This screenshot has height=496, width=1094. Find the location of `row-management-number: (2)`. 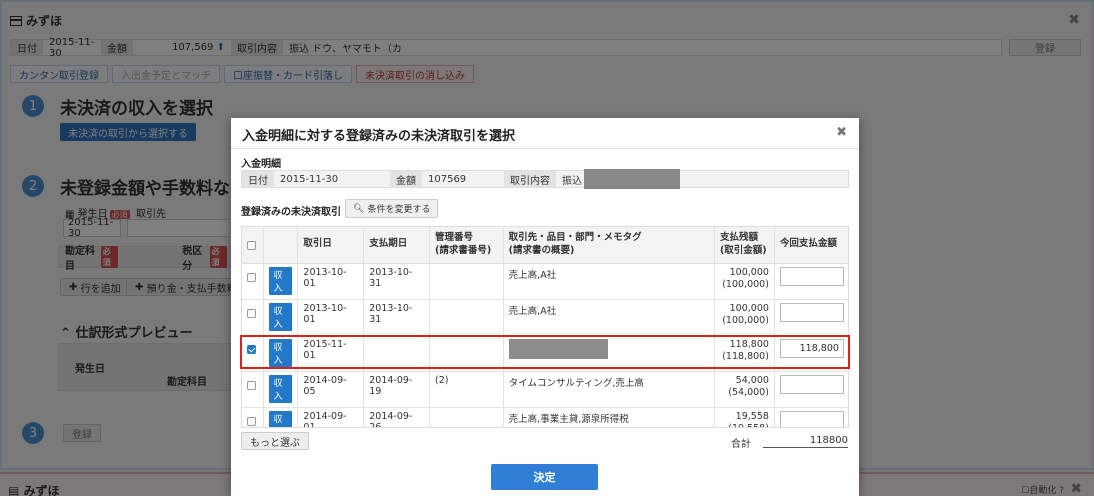

row-management-number: (2) is located at coordinates (466, 389).